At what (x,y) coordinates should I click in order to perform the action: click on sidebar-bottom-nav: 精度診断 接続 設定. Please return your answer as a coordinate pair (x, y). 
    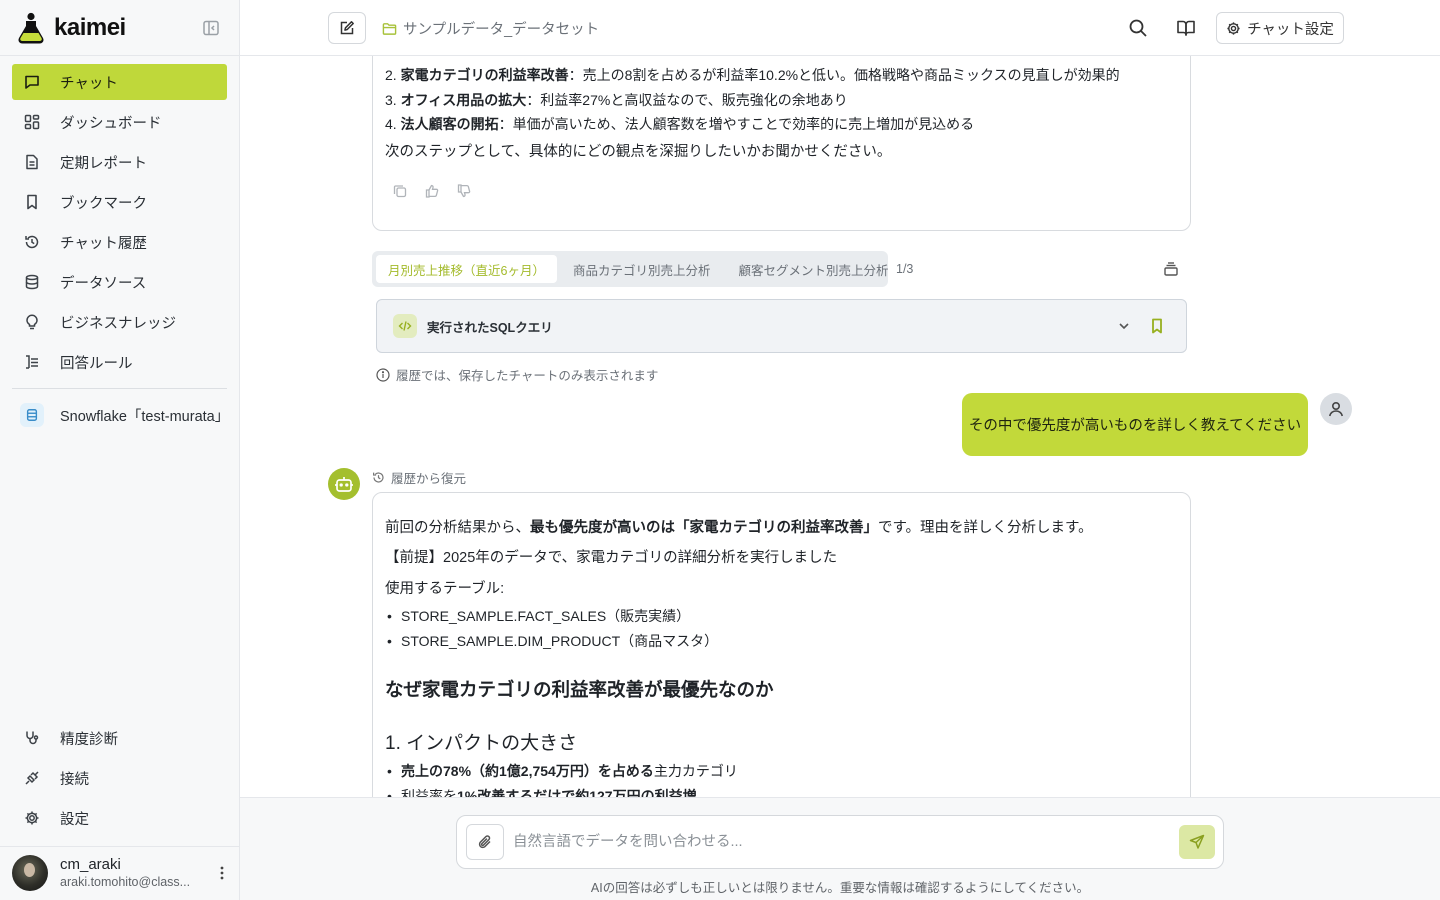
    Looking at the image, I should click on (119, 780).